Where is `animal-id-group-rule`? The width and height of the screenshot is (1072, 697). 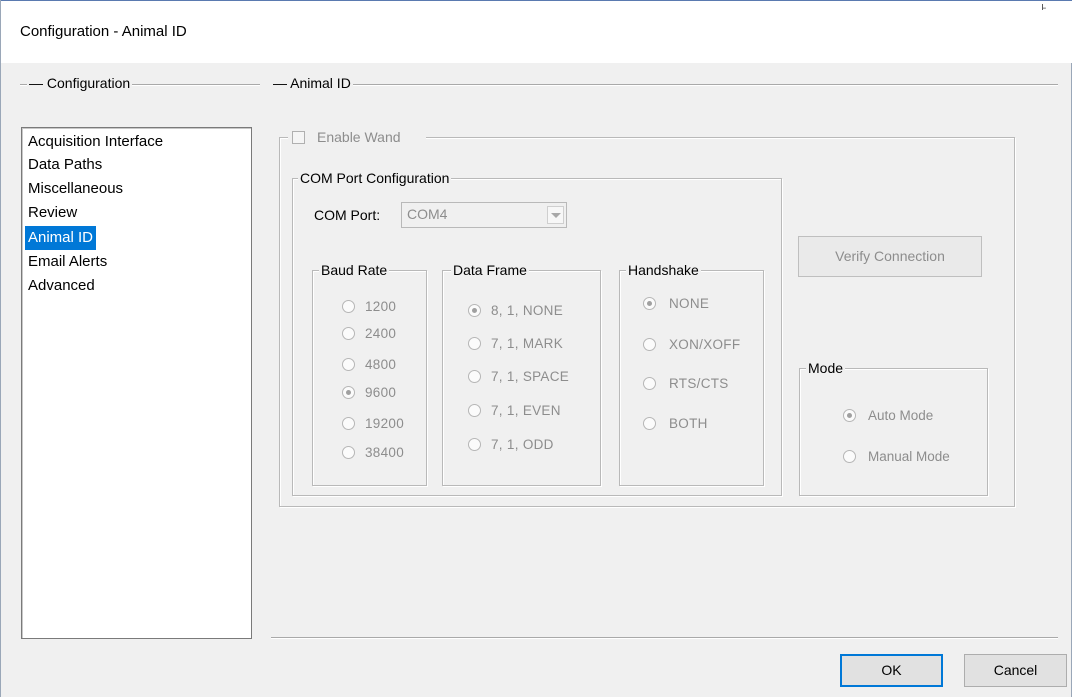 animal-id-group-rule is located at coordinates (664, 85).